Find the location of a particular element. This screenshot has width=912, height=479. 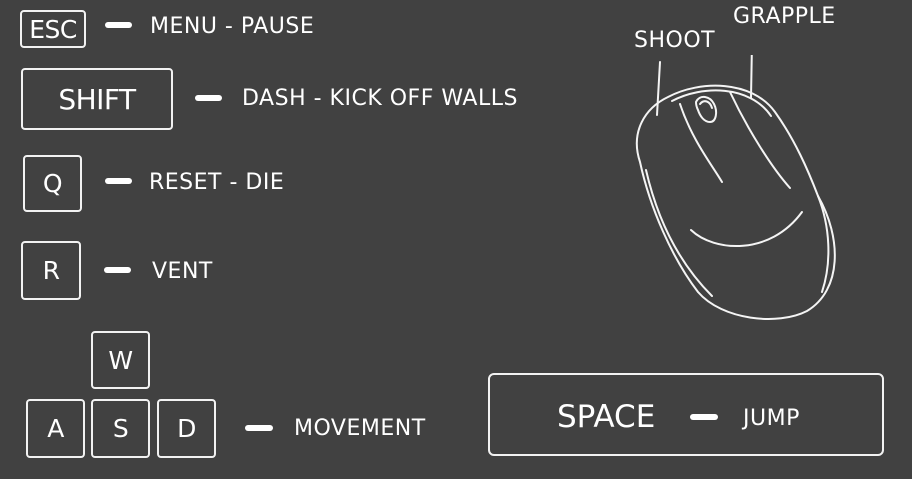

space-key-label: SPACE is located at coordinates (606, 417).